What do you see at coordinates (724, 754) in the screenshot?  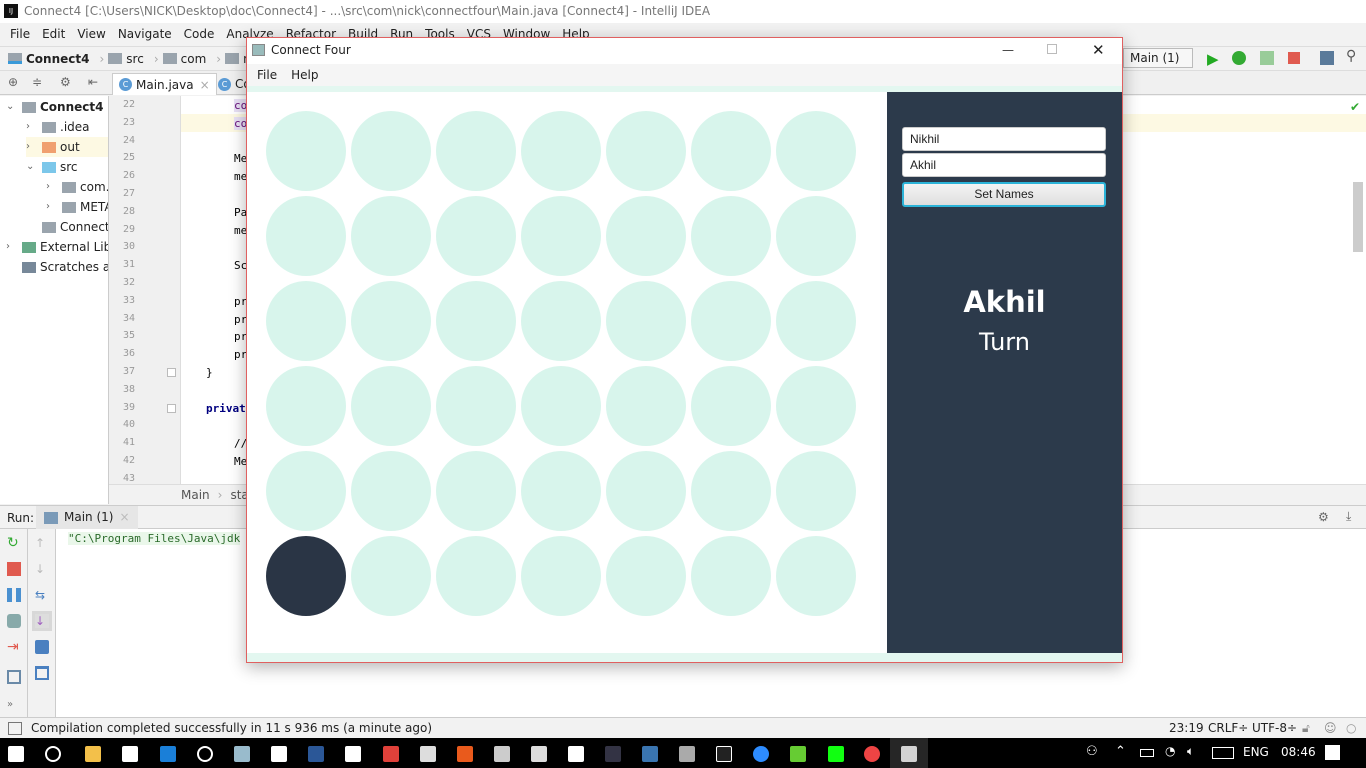 I see `intellij-icon` at bounding box center [724, 754].